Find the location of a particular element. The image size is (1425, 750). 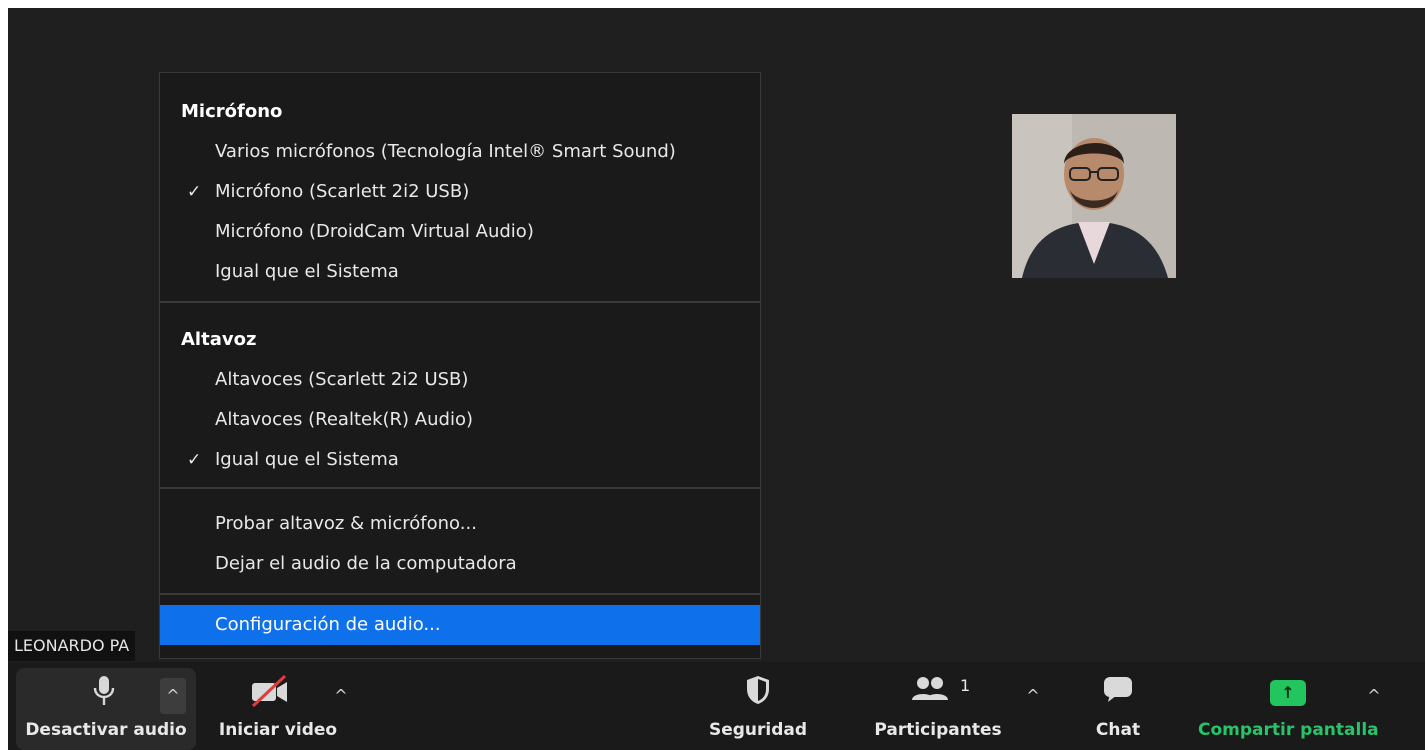

participants-icon is located at coordinates (930, 691).